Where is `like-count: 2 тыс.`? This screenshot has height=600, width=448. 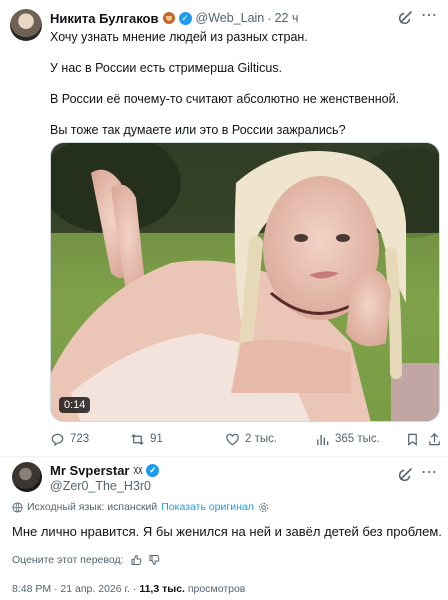
like-count: 2 тыс. is located at coordinates (261, 439).